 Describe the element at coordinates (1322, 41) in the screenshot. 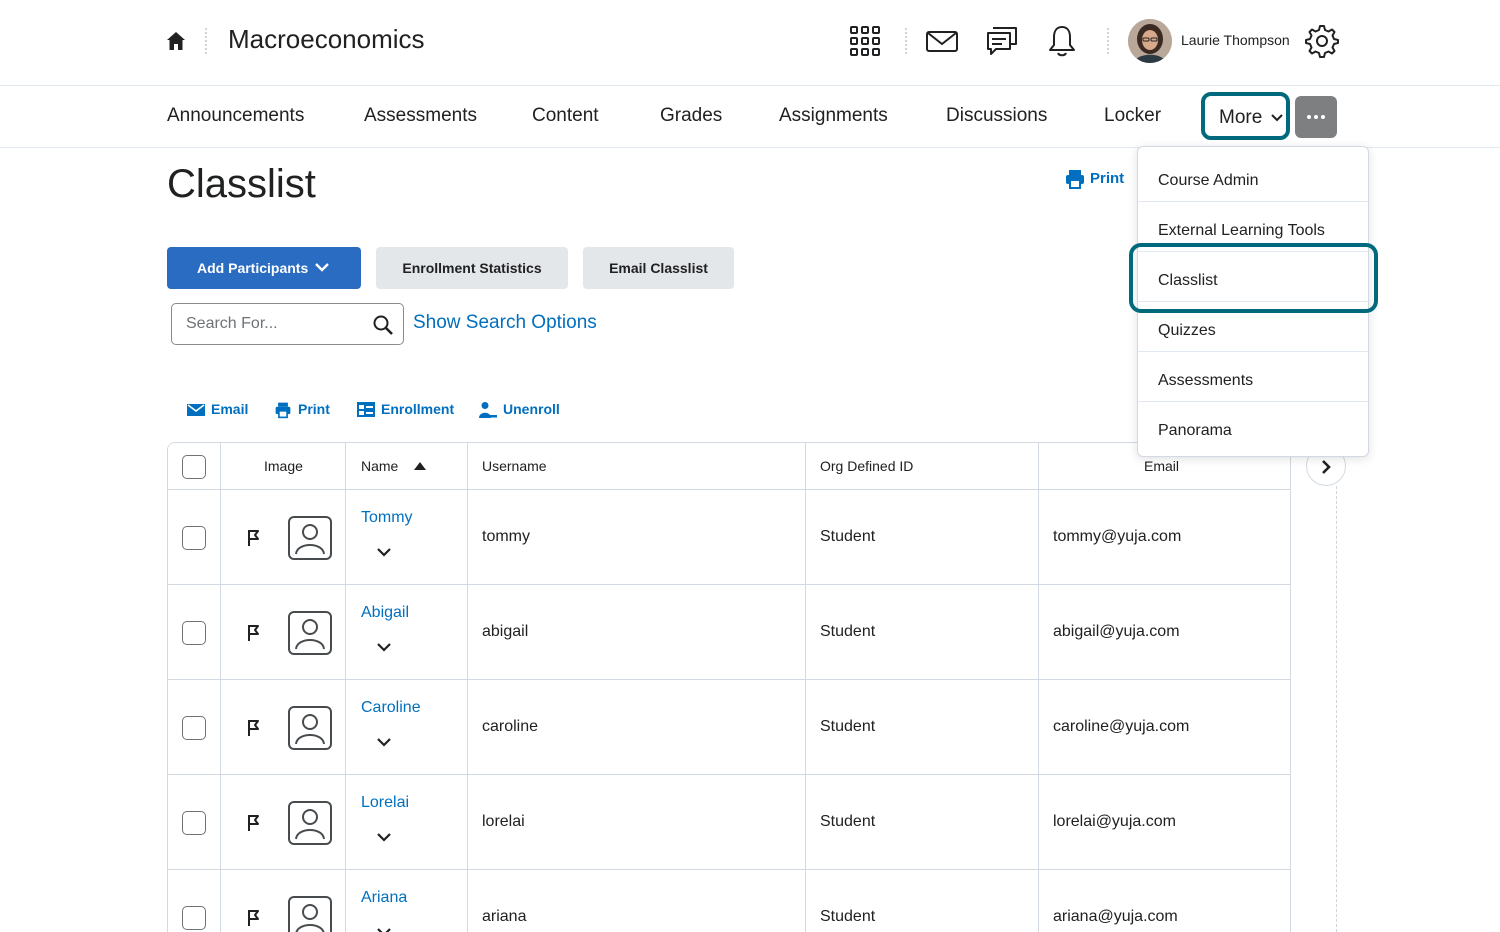

I see `gear-icon` at that location.